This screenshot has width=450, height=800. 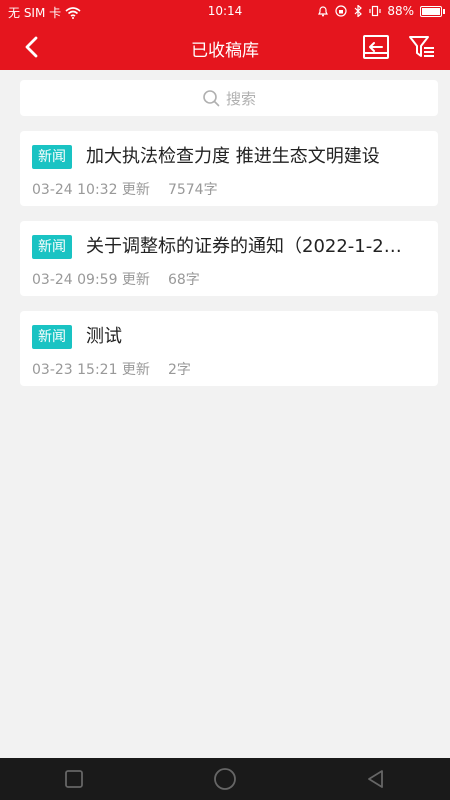 I want to click on item-word-count: 68字, so click(x=183, y=280).